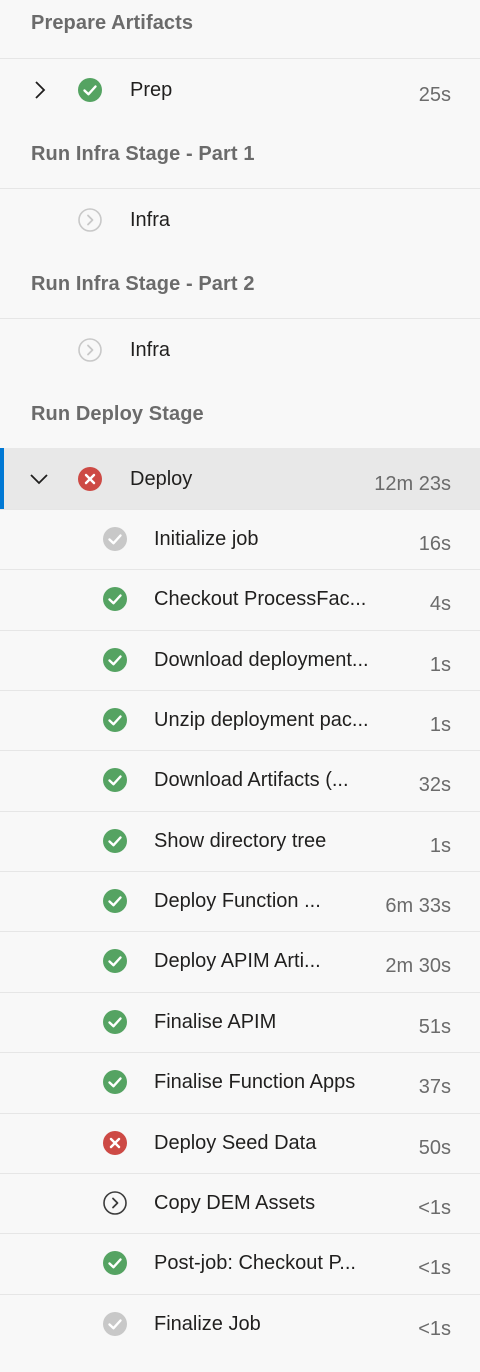  I want to click on job-name: Prep, so click(151, 90).